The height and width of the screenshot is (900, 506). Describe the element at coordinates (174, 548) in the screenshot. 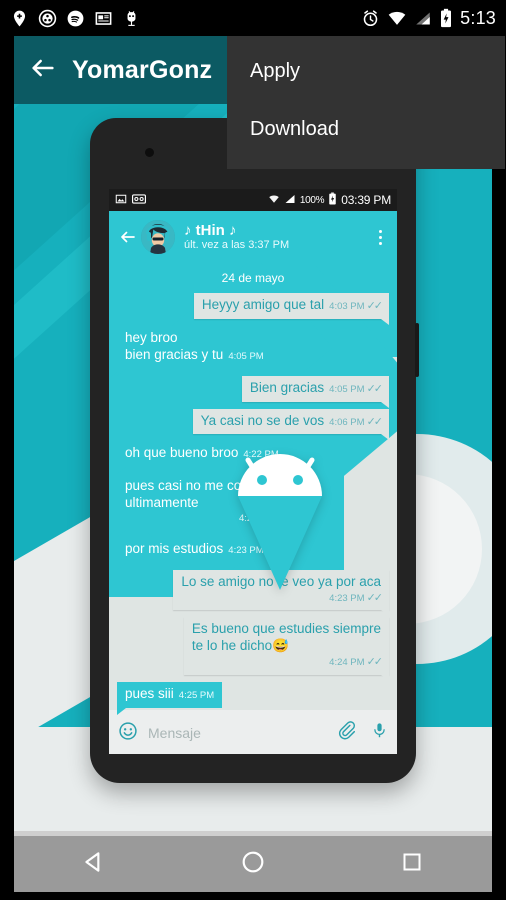

I see `message-text: por mis estudios` at that location.